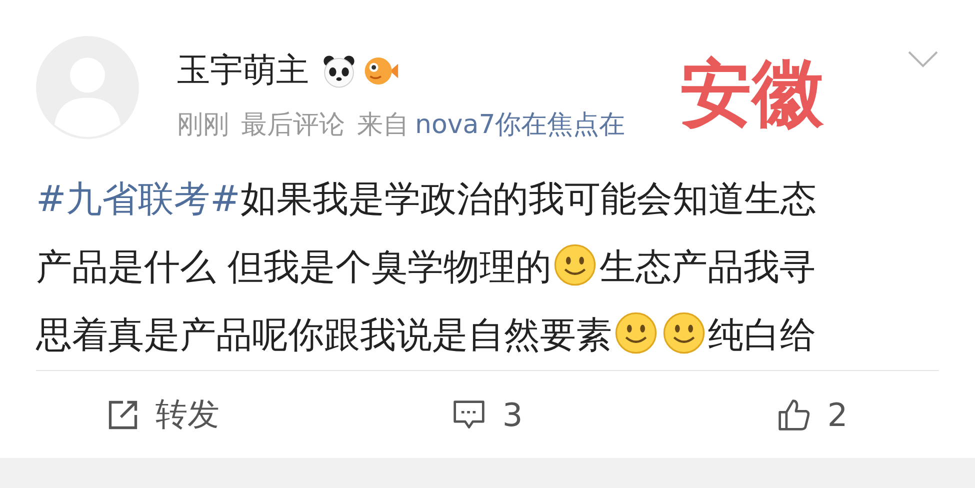  I want to click on user-name: 玉宇萌主, so click(243, 70).